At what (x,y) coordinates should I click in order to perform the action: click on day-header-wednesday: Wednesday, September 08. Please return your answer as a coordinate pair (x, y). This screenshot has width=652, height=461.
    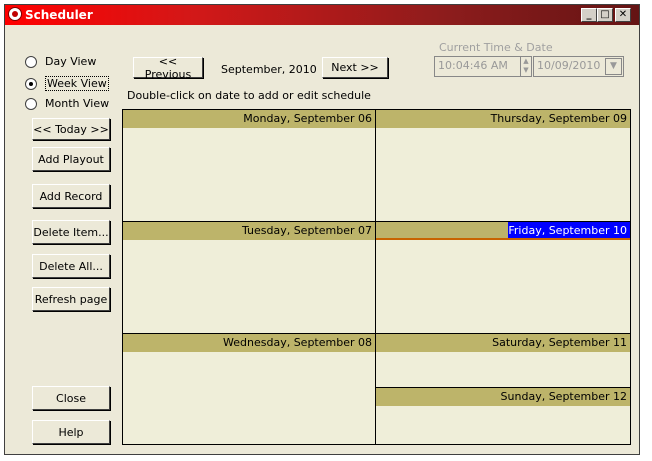
    Looking at the image, I should click on (249, 343).